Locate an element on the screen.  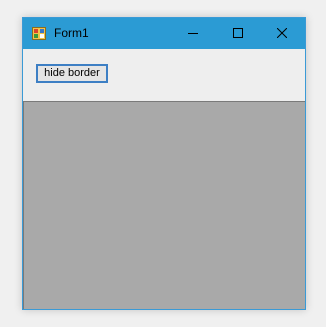
maximize-icon is located at coordinates (238, 33).